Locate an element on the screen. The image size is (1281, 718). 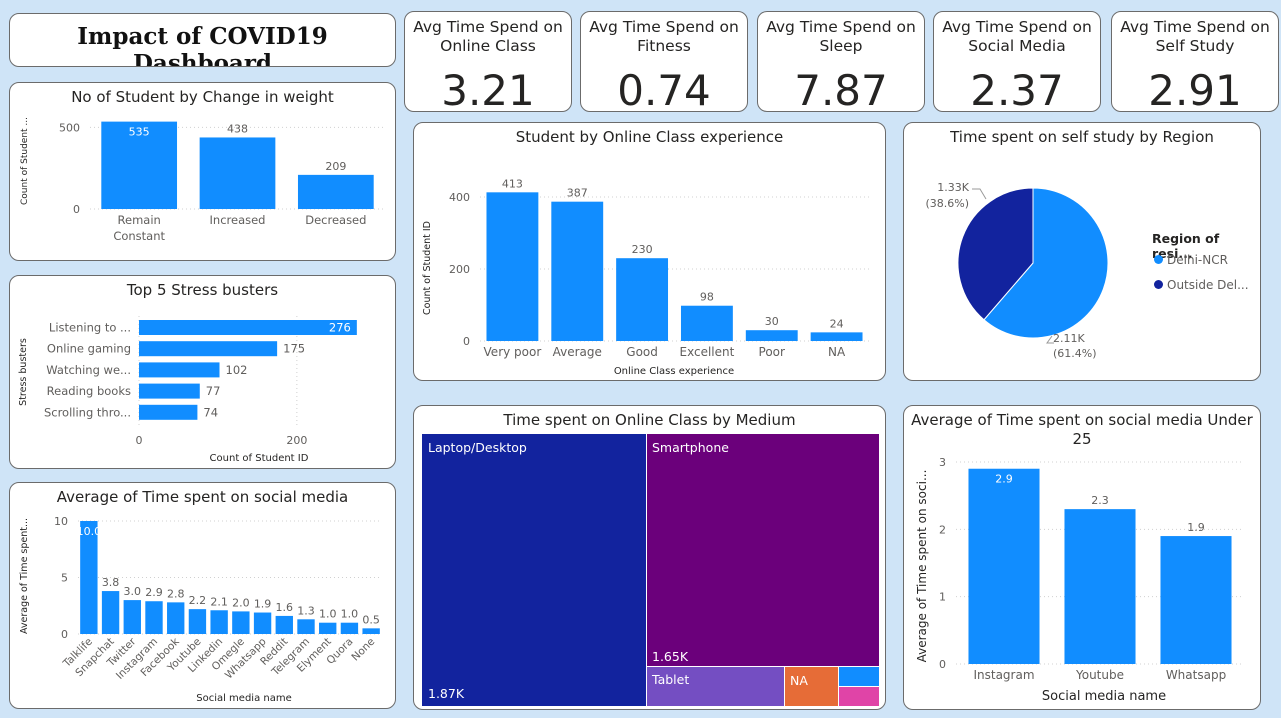
data-label: 413 is located at coordinates (512, 183).